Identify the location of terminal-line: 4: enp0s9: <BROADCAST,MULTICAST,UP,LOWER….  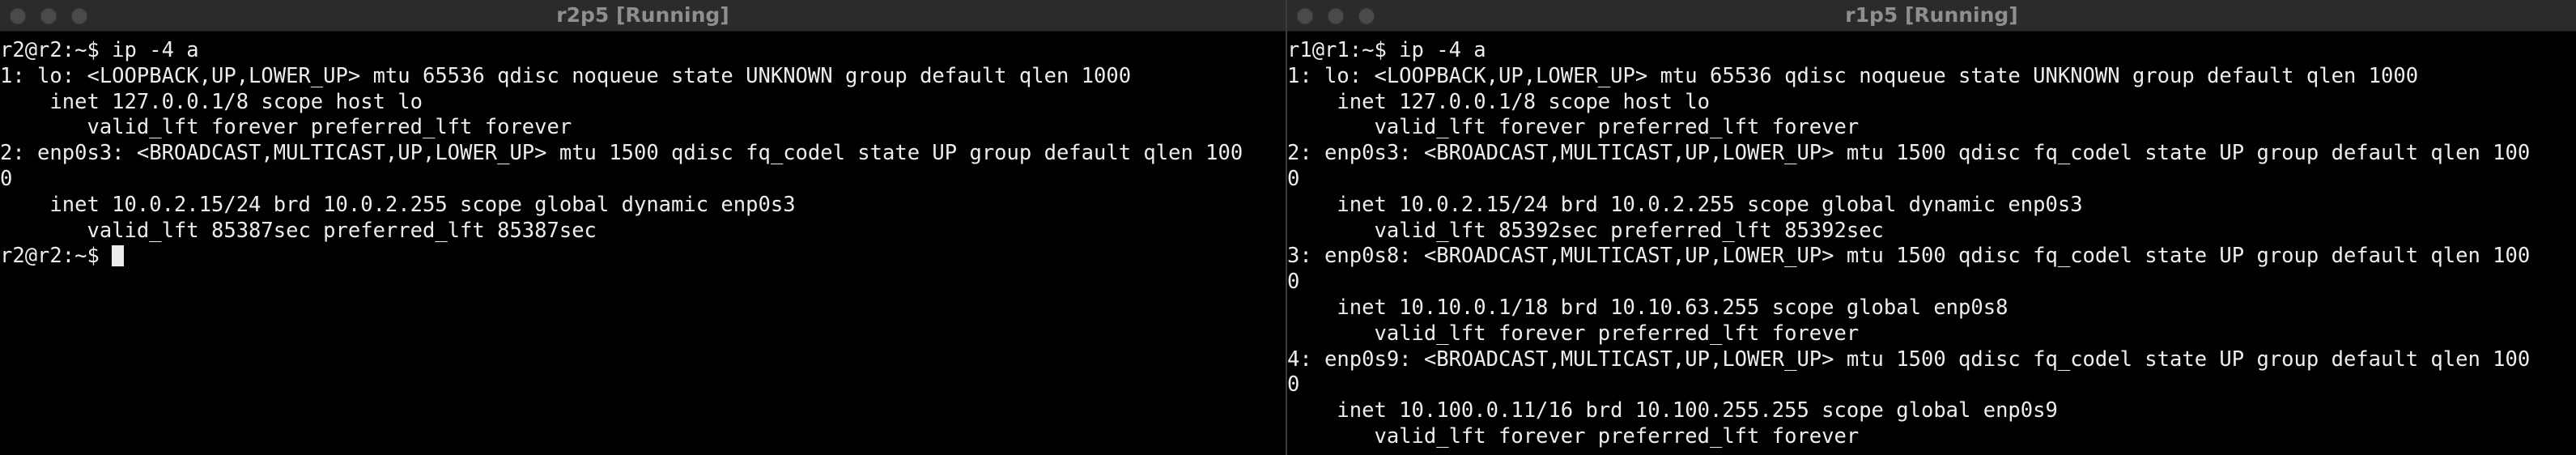
(1909, 359).